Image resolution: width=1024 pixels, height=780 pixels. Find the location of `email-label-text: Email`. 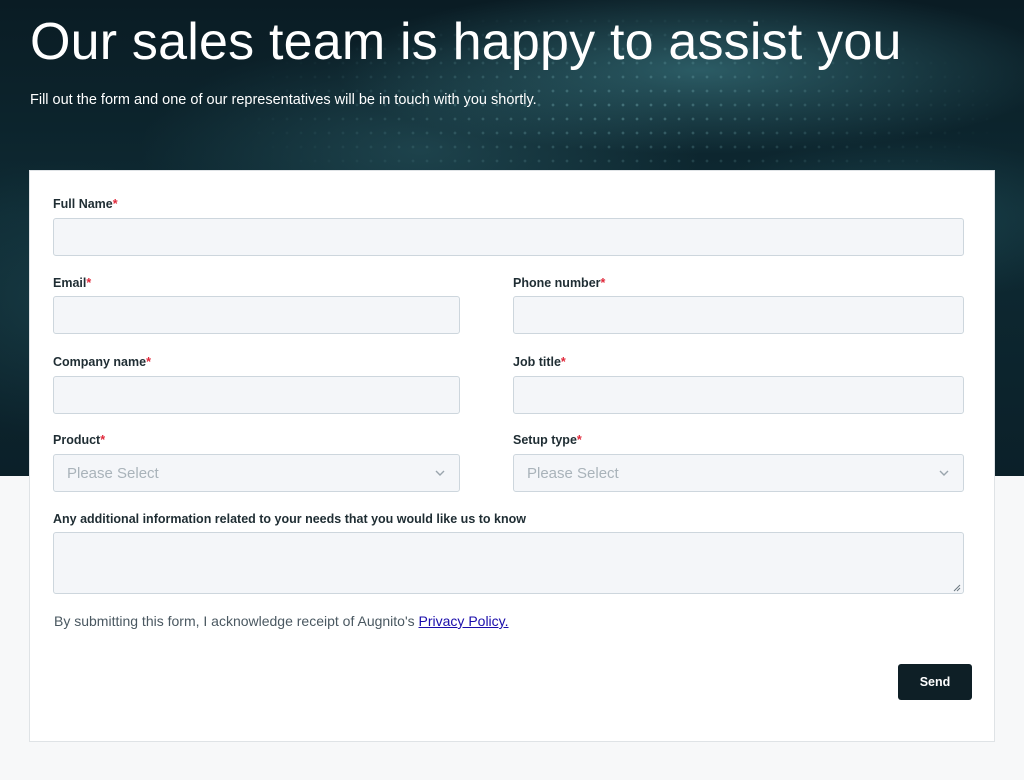

email-label-text: Email is located at coordinates (70, 283).